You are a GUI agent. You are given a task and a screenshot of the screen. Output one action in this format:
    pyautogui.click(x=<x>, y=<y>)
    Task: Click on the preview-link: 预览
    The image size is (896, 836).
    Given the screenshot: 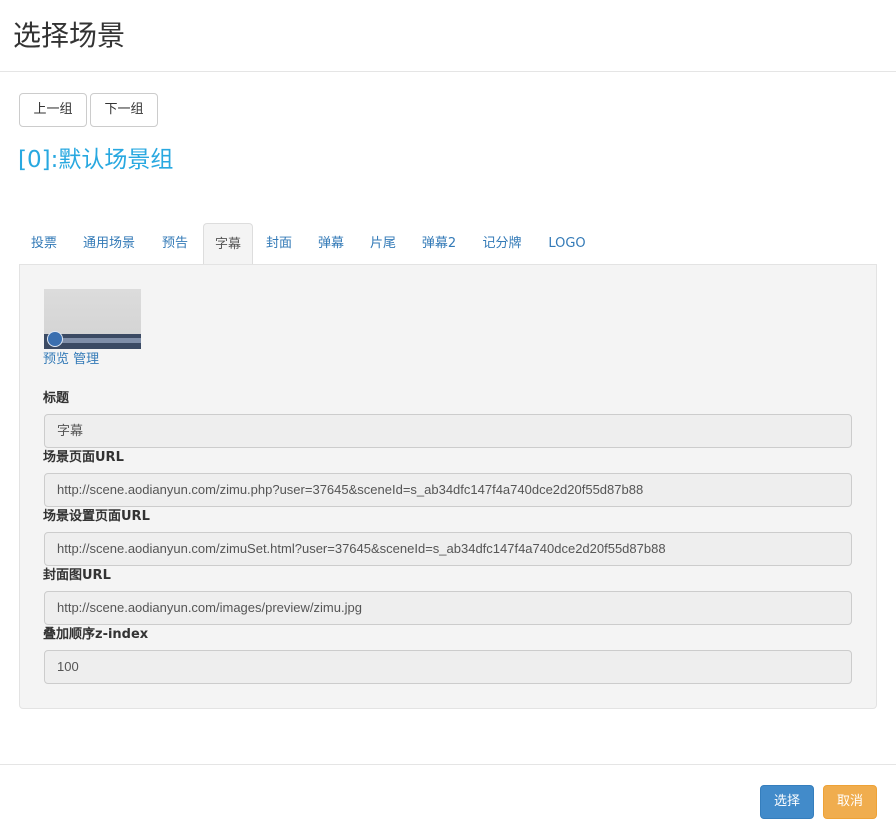 What is the action you would take?
    pyautogui.click(x=56, y=359)
    